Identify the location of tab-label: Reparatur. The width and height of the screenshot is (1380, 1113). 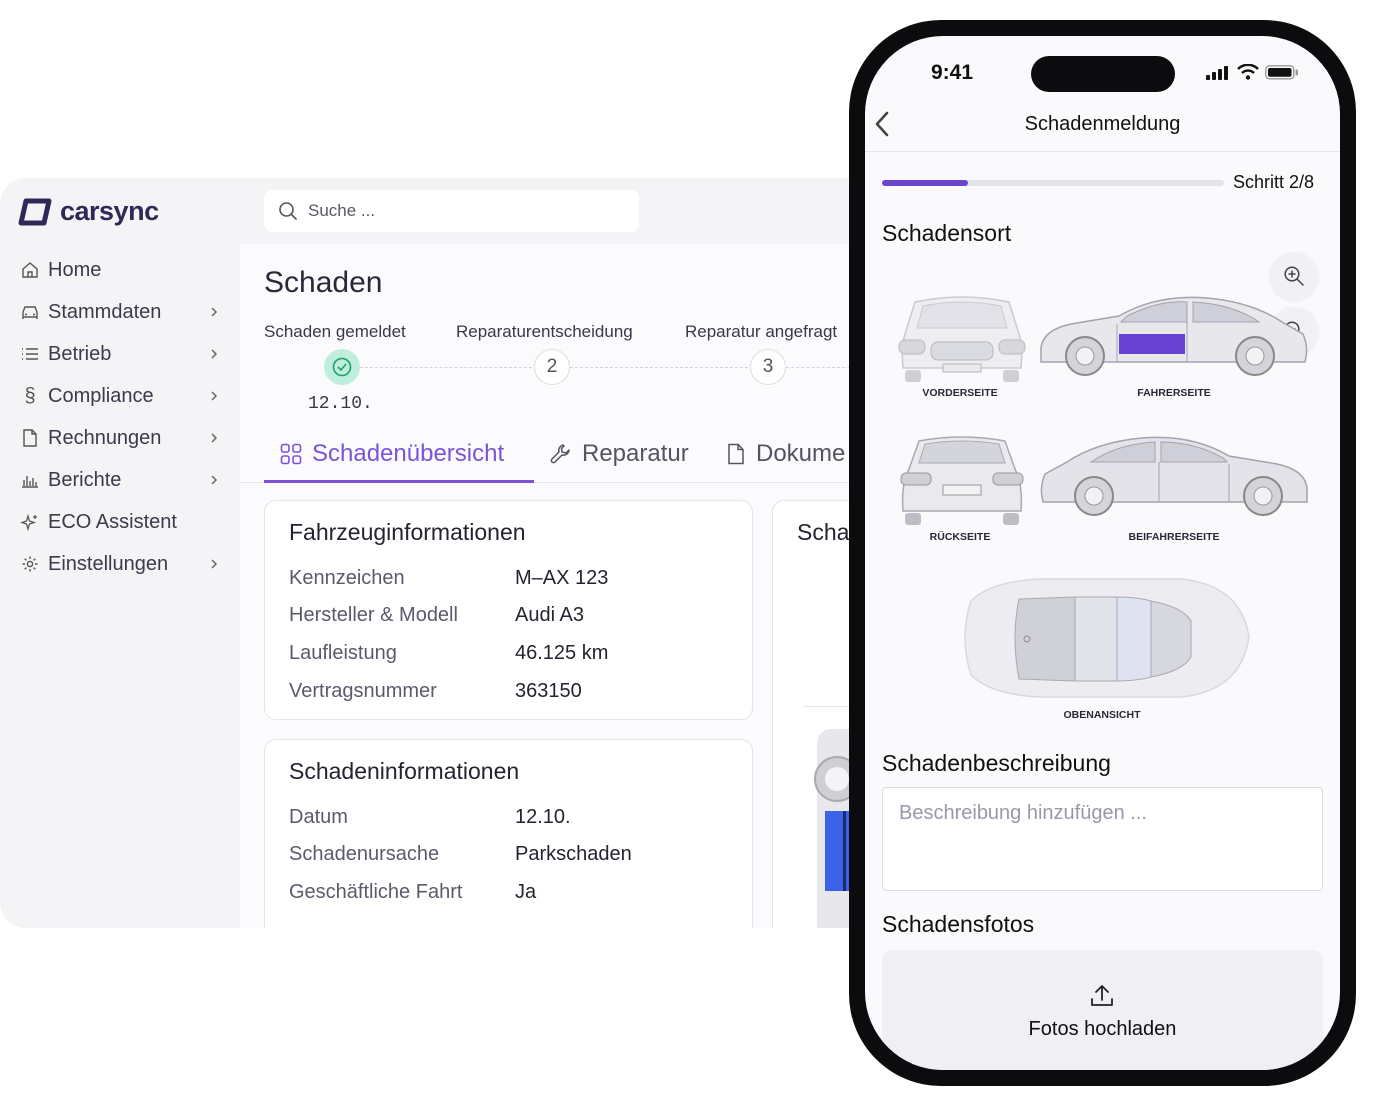
(635, 453).